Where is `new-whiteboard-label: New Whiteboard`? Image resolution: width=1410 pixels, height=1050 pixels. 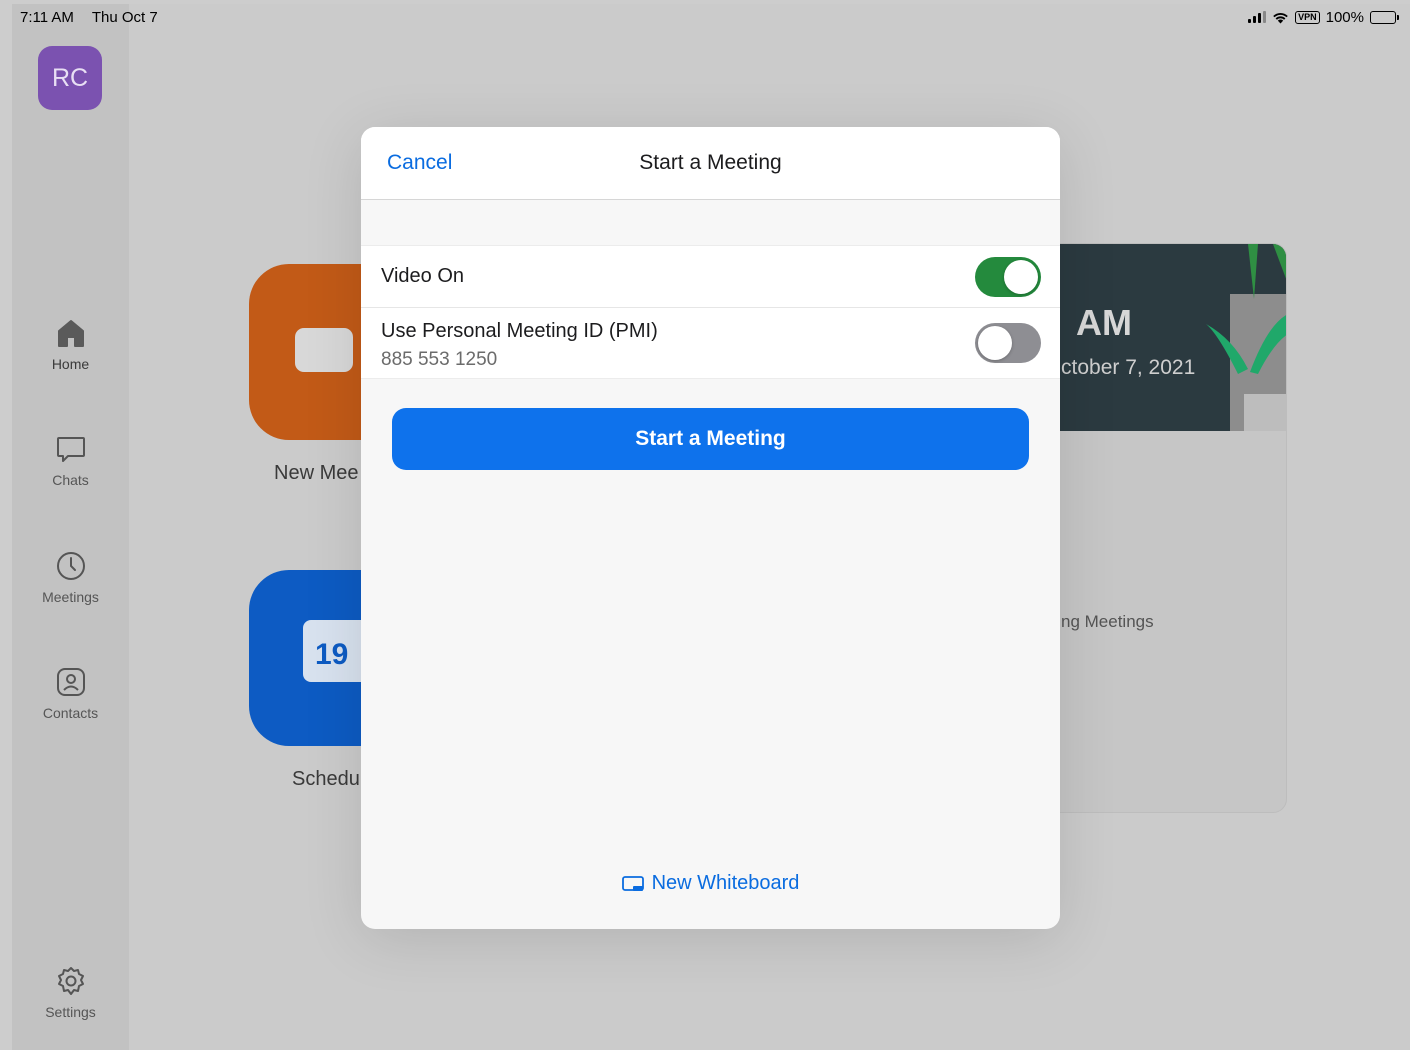
new-whiteboard-label: New Whiteboard is located at coordinates (725, 883).